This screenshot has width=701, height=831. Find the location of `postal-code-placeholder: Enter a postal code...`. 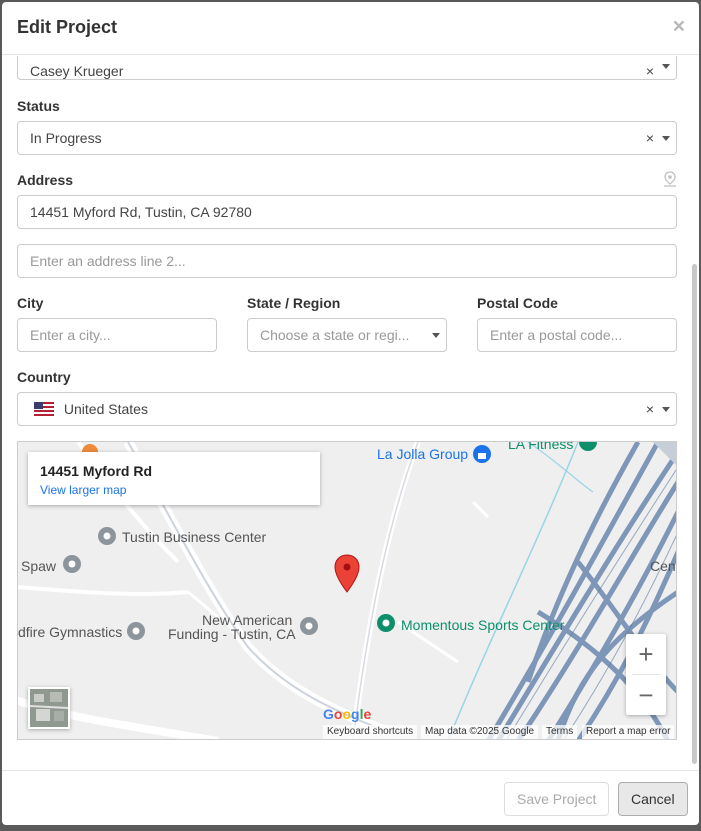

postal-code-placeholder: Enter a postal code... is located at coordinates (556, 335).